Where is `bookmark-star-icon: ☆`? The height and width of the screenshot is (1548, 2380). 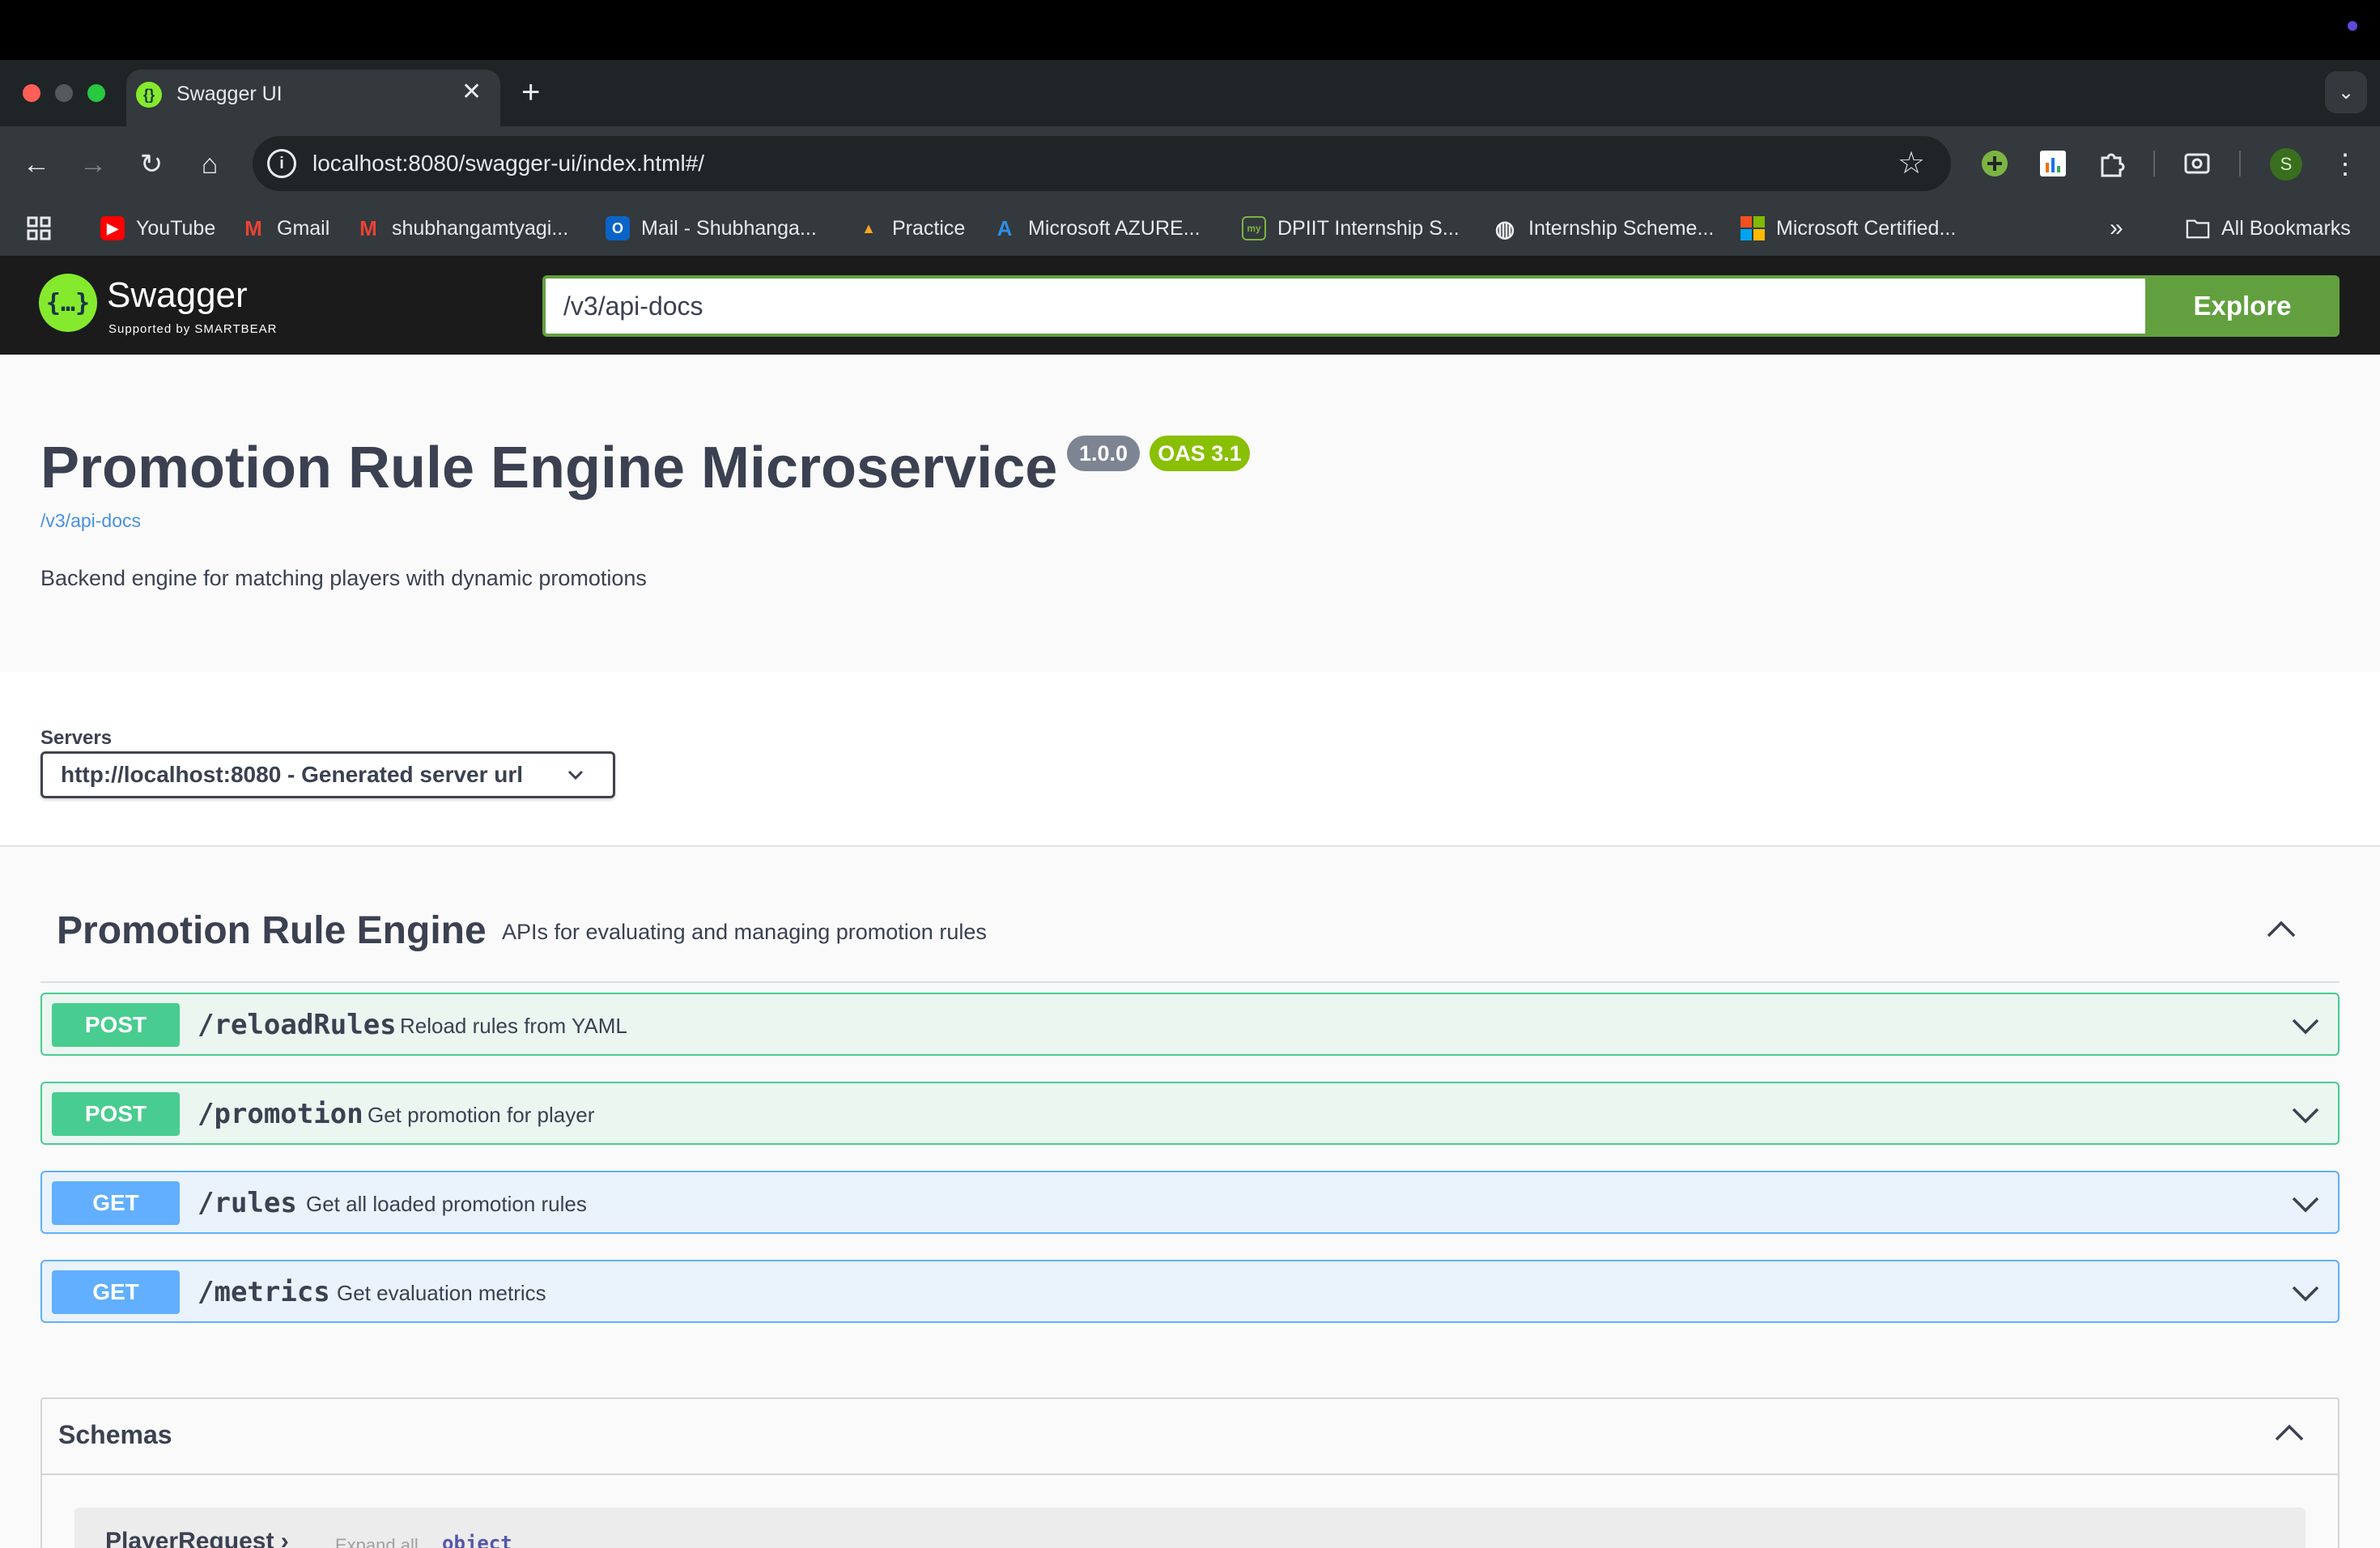 bookmark-star-icon: ☆ is located at coordinates (1912, 164).